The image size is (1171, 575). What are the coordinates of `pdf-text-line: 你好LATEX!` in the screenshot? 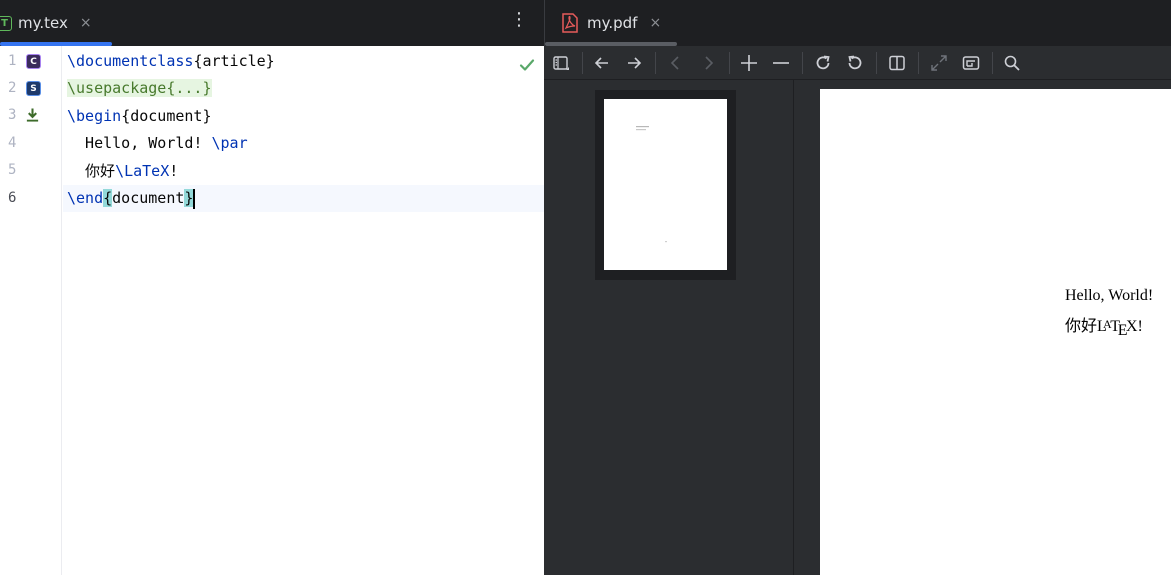 It's located at (1104, 326).